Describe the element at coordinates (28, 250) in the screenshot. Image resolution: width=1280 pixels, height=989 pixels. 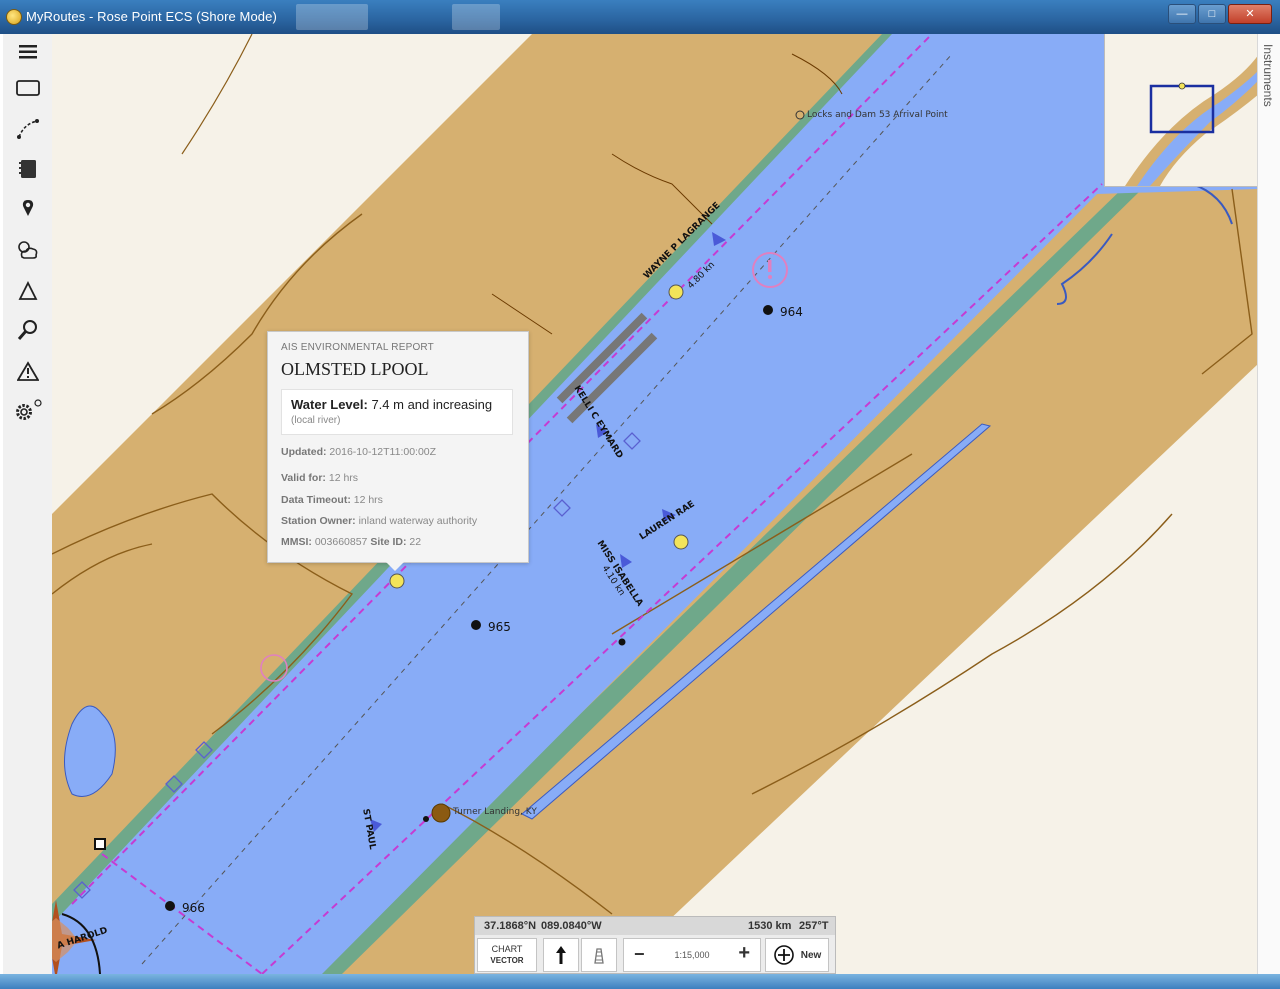
I see `weather-icon` at that location.